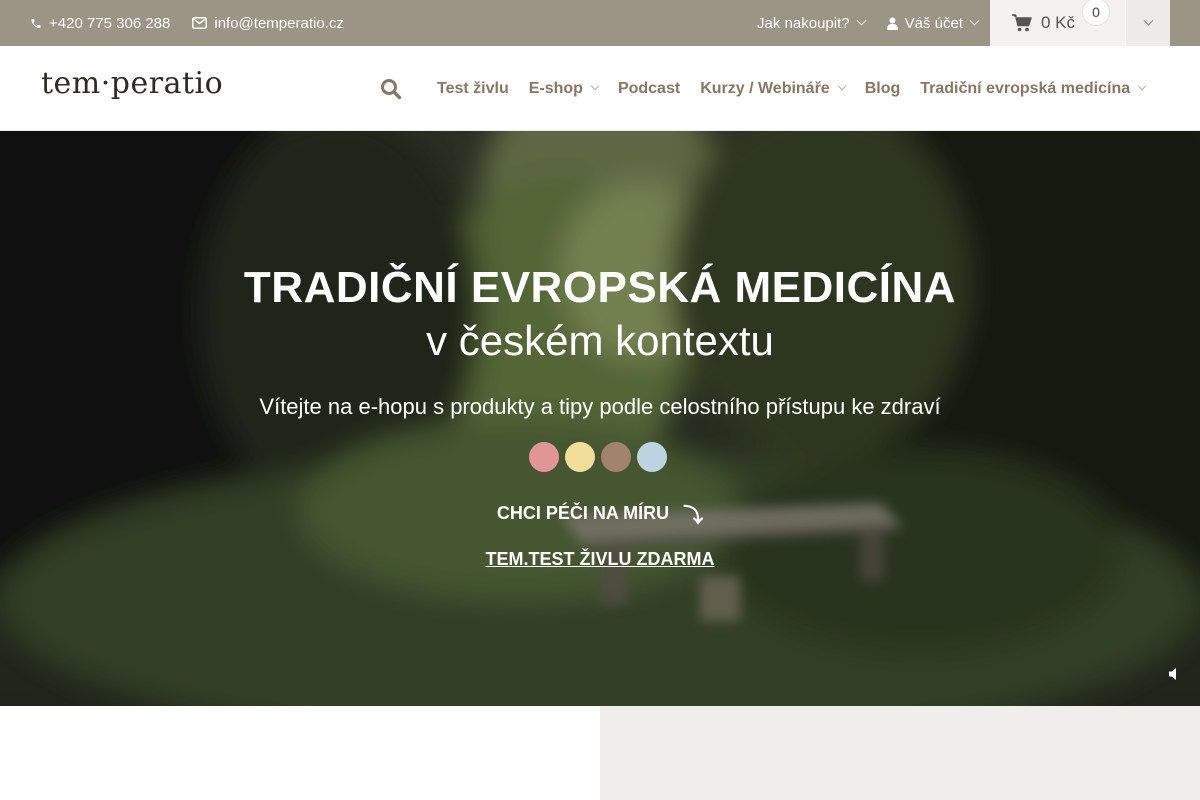 The height and width of the screenshot is (800, 1200). Describe the element at coordinates (900, 753) in the screenshot. I see `content-right-panel` at that location.